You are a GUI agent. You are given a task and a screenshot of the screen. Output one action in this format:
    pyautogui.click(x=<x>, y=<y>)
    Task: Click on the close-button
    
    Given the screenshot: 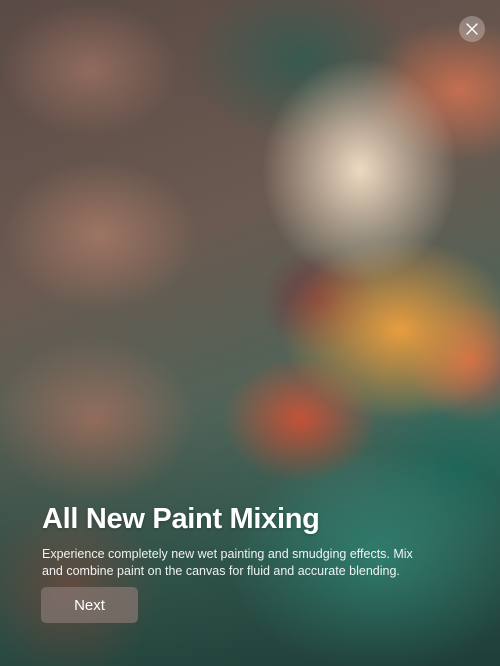 What is the action you would take?
    pyautogui.click(x=472, y=29)
    